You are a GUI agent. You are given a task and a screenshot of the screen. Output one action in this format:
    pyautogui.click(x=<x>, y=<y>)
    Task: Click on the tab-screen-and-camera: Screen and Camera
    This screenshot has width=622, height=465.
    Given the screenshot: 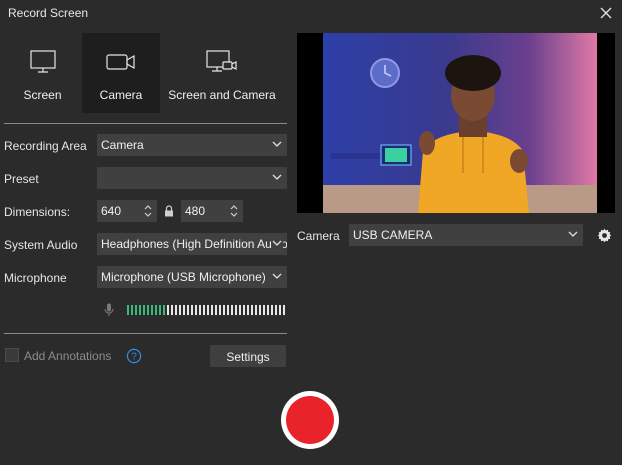 What is the action you would take?
    pyautogui.click(x=222, y=73)
    